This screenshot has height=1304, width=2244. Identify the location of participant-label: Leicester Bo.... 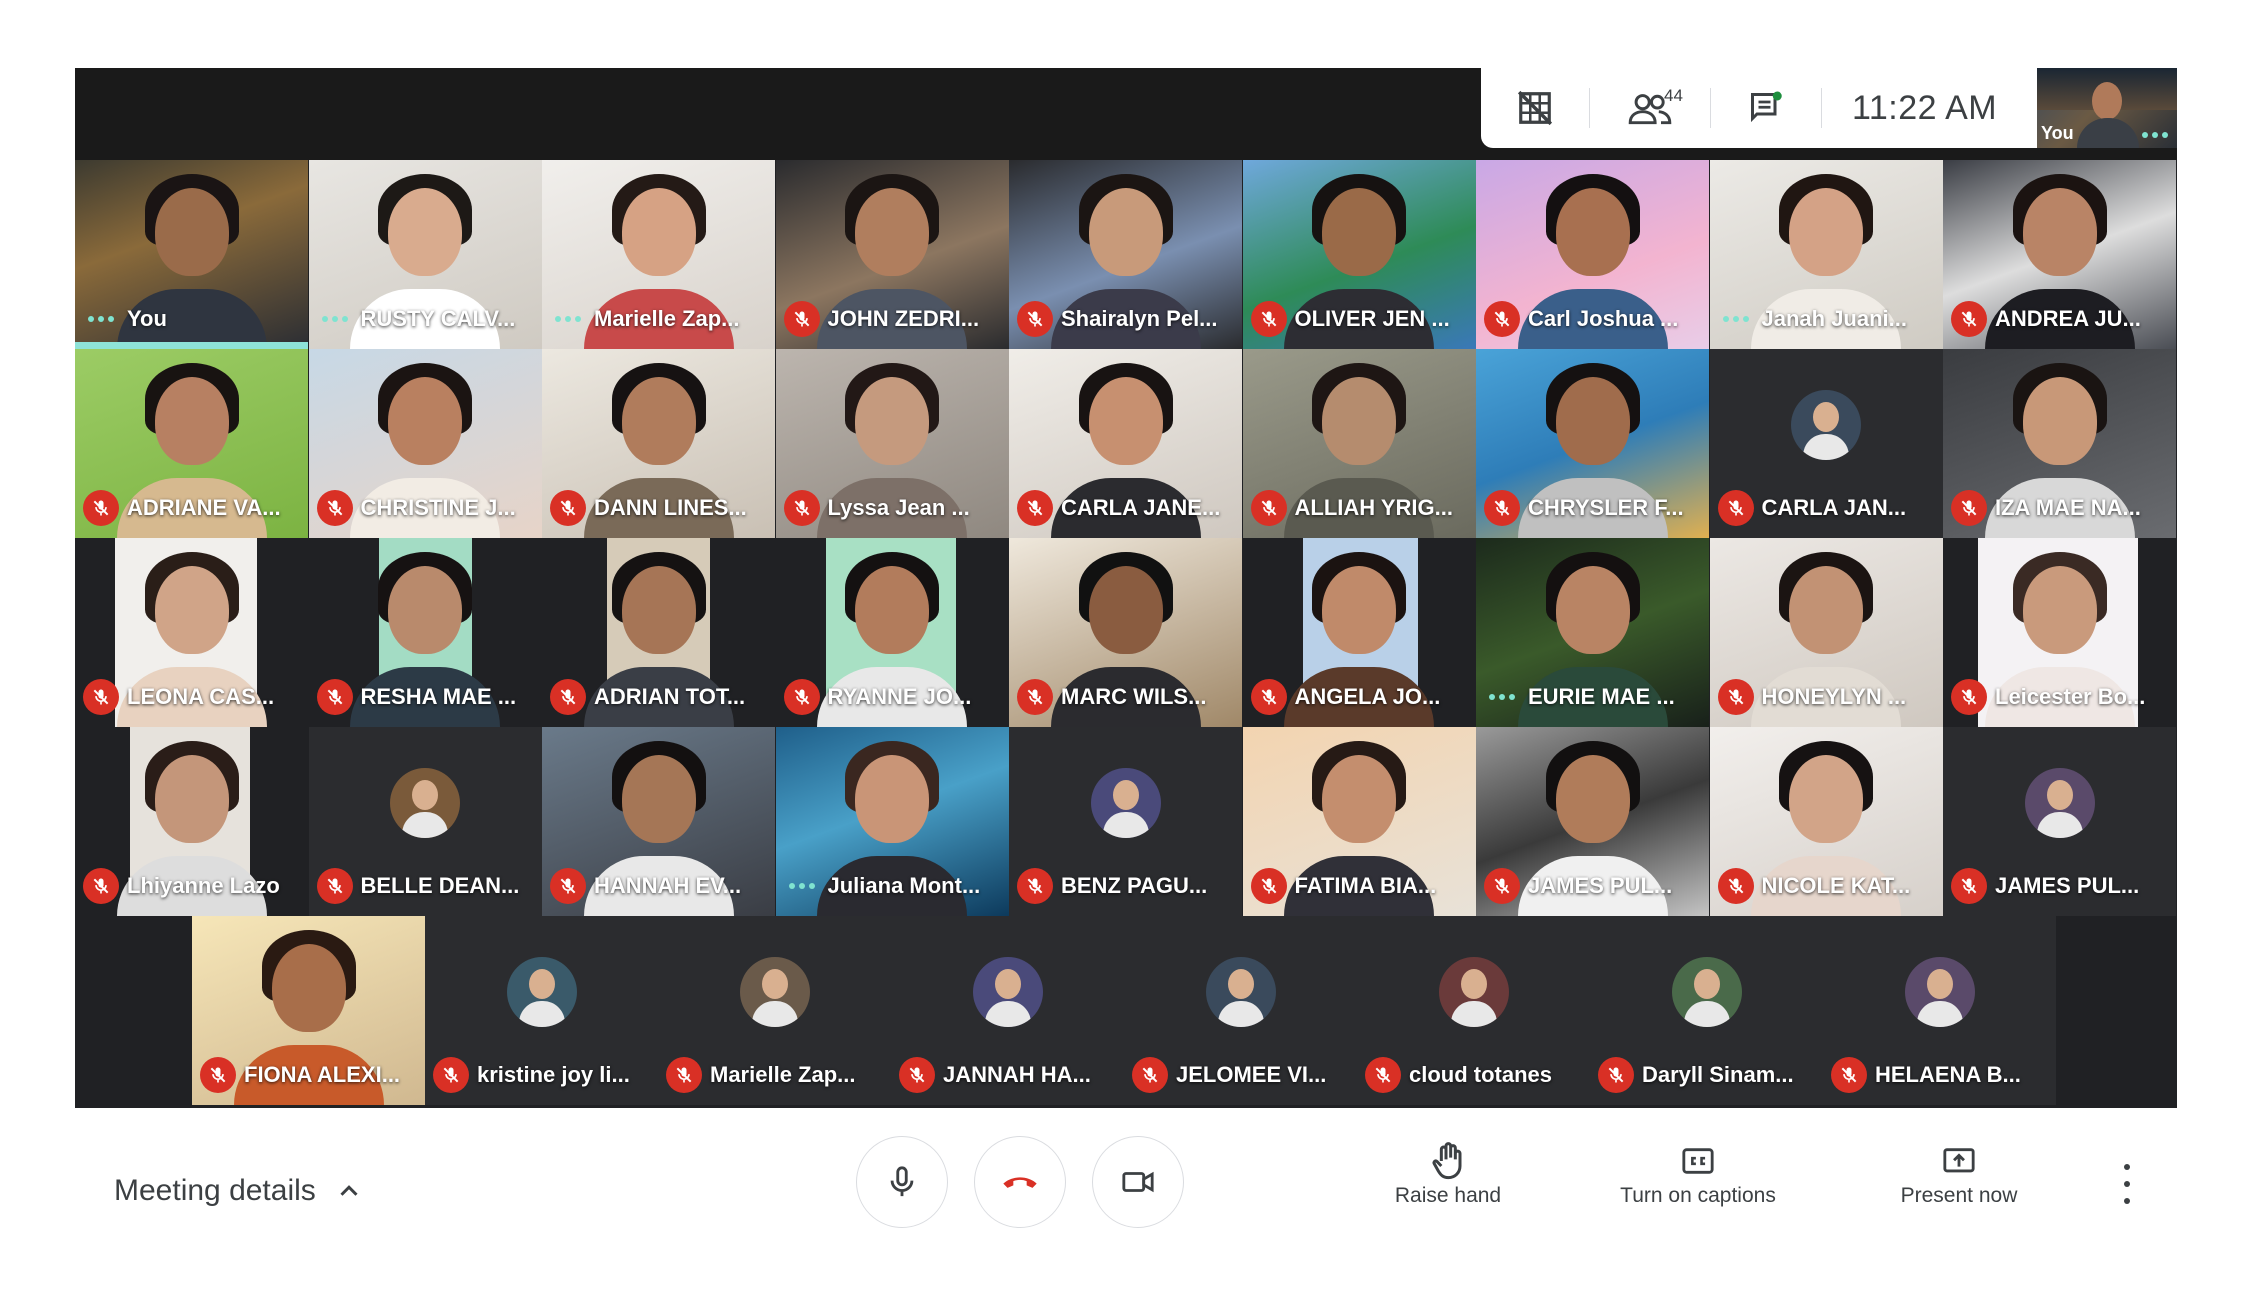
(2048, 697).